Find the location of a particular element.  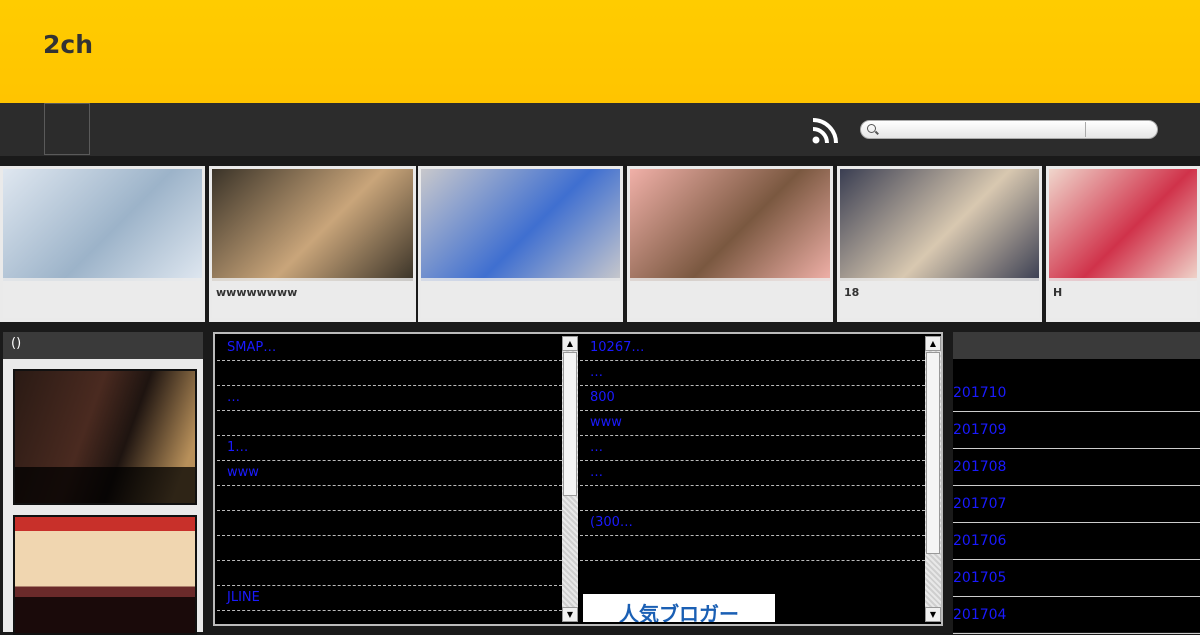

search-input is located at coordinates (983, 129).